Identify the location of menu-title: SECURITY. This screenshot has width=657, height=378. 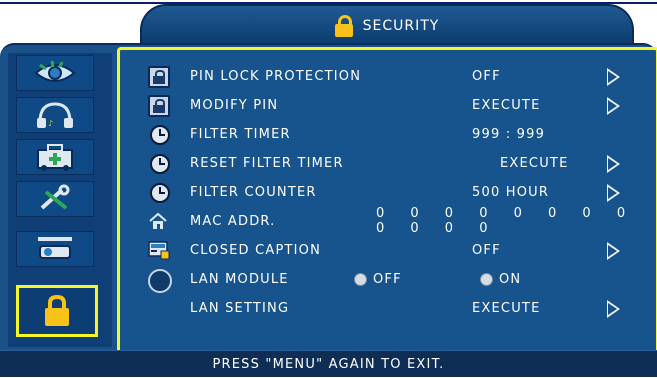
(401, 26).